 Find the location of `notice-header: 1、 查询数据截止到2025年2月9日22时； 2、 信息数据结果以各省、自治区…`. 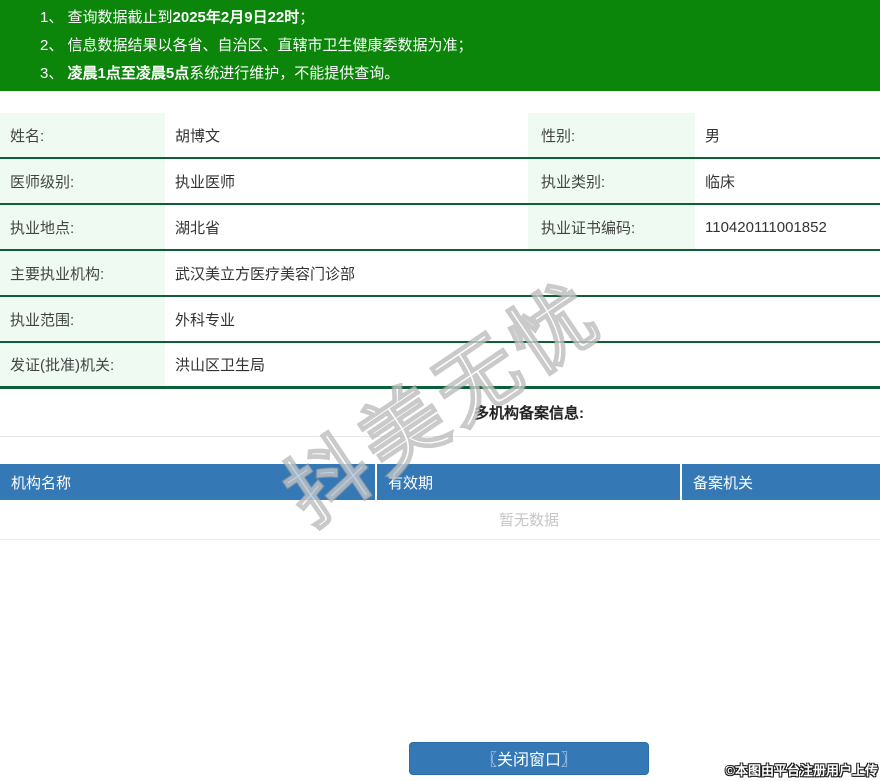

notice-header: 1、 查询数据截止到2025年2月9日22时； 2、 信息数据结果以各省、自治区… is located at coordinates (440, 45).